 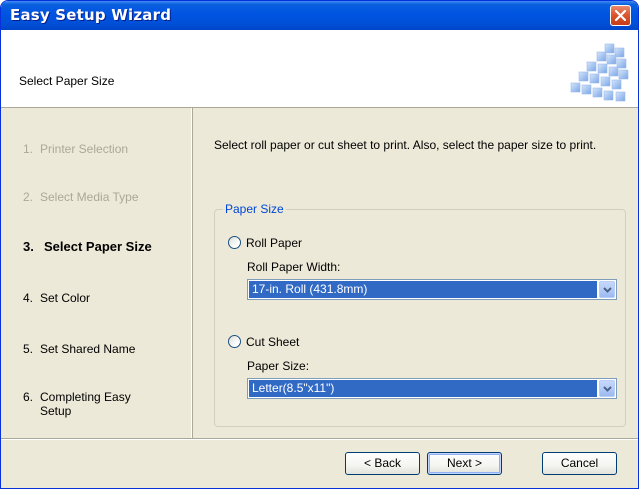 What do you see at coordinates (274, 243) in the screenshot?
I see `roll-paper-label: Roll Paper` at bounding box center [274, 243].